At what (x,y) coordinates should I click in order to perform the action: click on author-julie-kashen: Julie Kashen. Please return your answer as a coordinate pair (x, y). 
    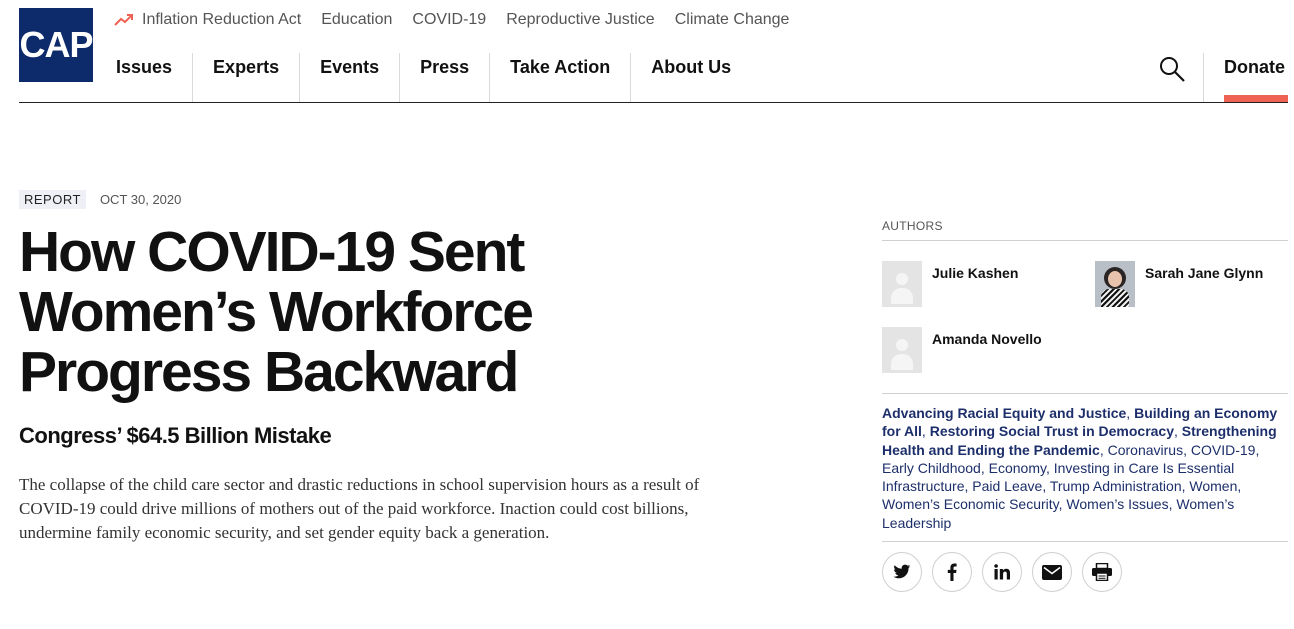
    Looking at the image, I should click on (950, 284).